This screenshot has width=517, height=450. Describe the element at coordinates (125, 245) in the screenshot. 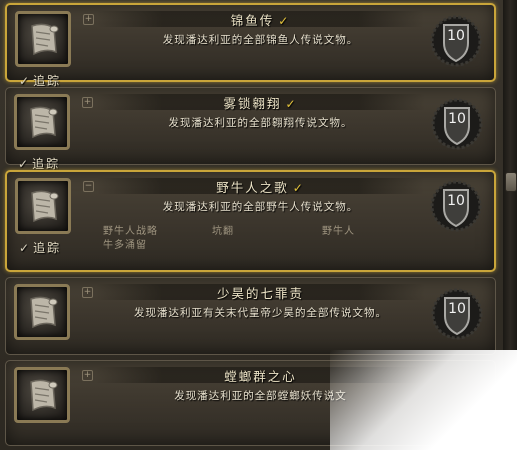

I see `criteria-item: 牛多涌留` at that location.